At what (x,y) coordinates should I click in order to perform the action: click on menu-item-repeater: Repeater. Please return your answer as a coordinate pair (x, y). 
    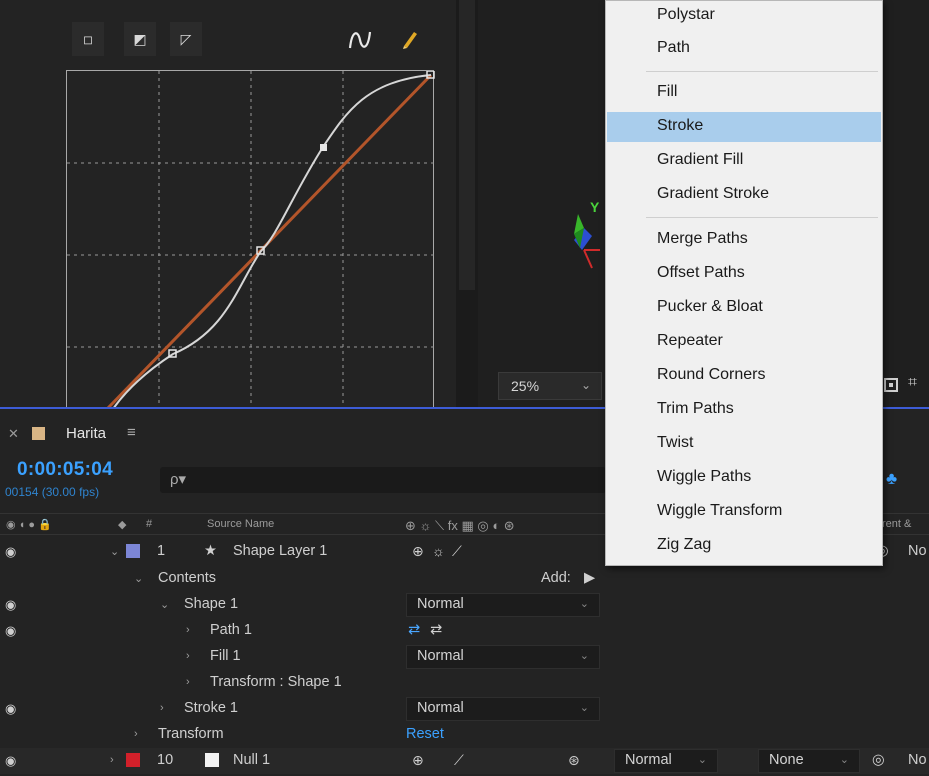
    Looking at the image, I should click on (744, 342).